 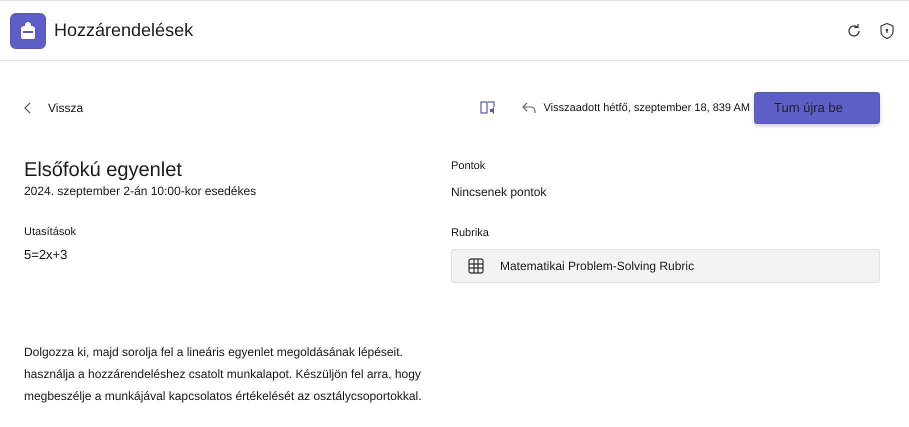 I want to click on back-link: Vissza, so click(x=54, y=108).